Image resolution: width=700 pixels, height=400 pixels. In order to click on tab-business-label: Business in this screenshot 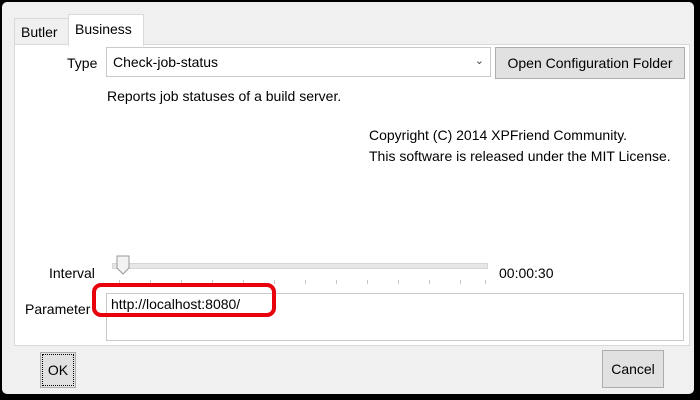, I will do `click(103, 29)`.